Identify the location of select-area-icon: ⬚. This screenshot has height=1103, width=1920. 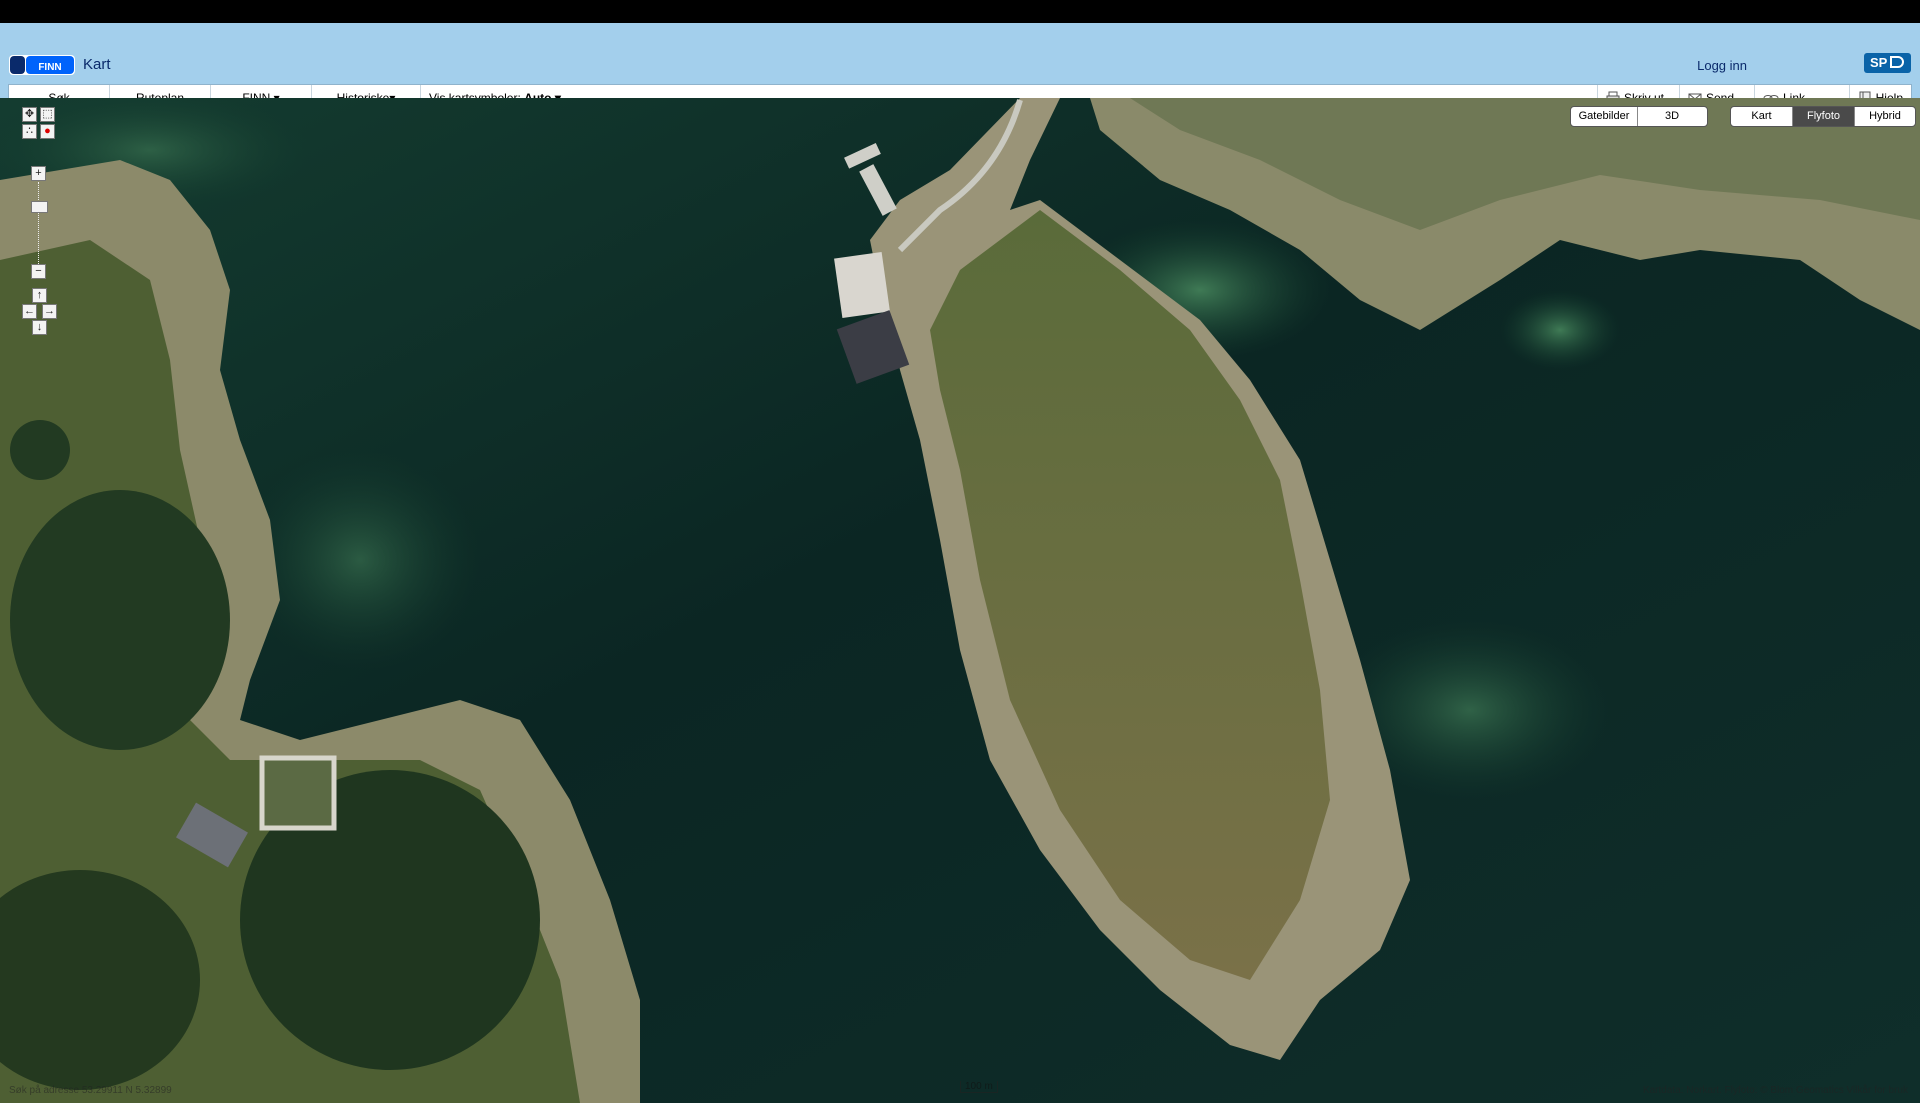
(47, 114).